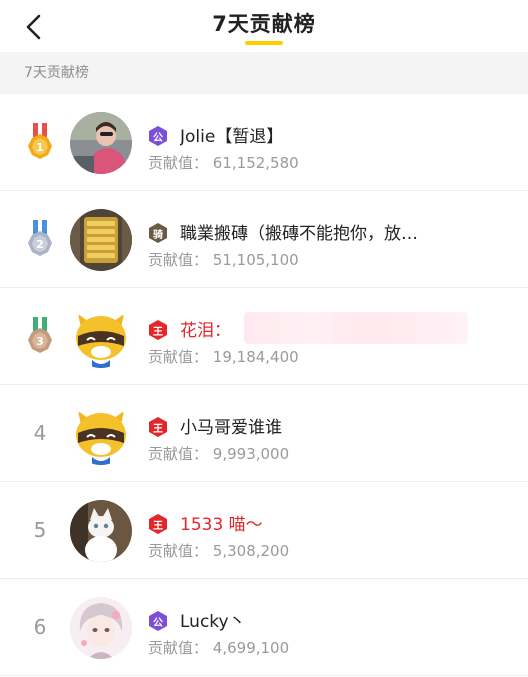  What do you see at coordinates (40, 244) in the screenshot?
I see `medal-number: 2` at bounding box center [40, 244].